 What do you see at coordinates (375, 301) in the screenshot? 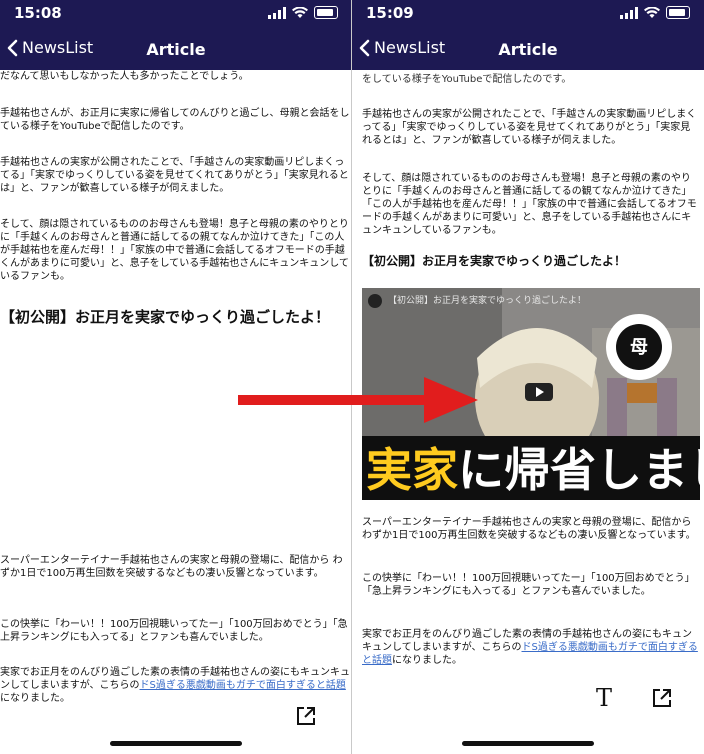
I see `channel-avatar` at bounding box center [375, 301].